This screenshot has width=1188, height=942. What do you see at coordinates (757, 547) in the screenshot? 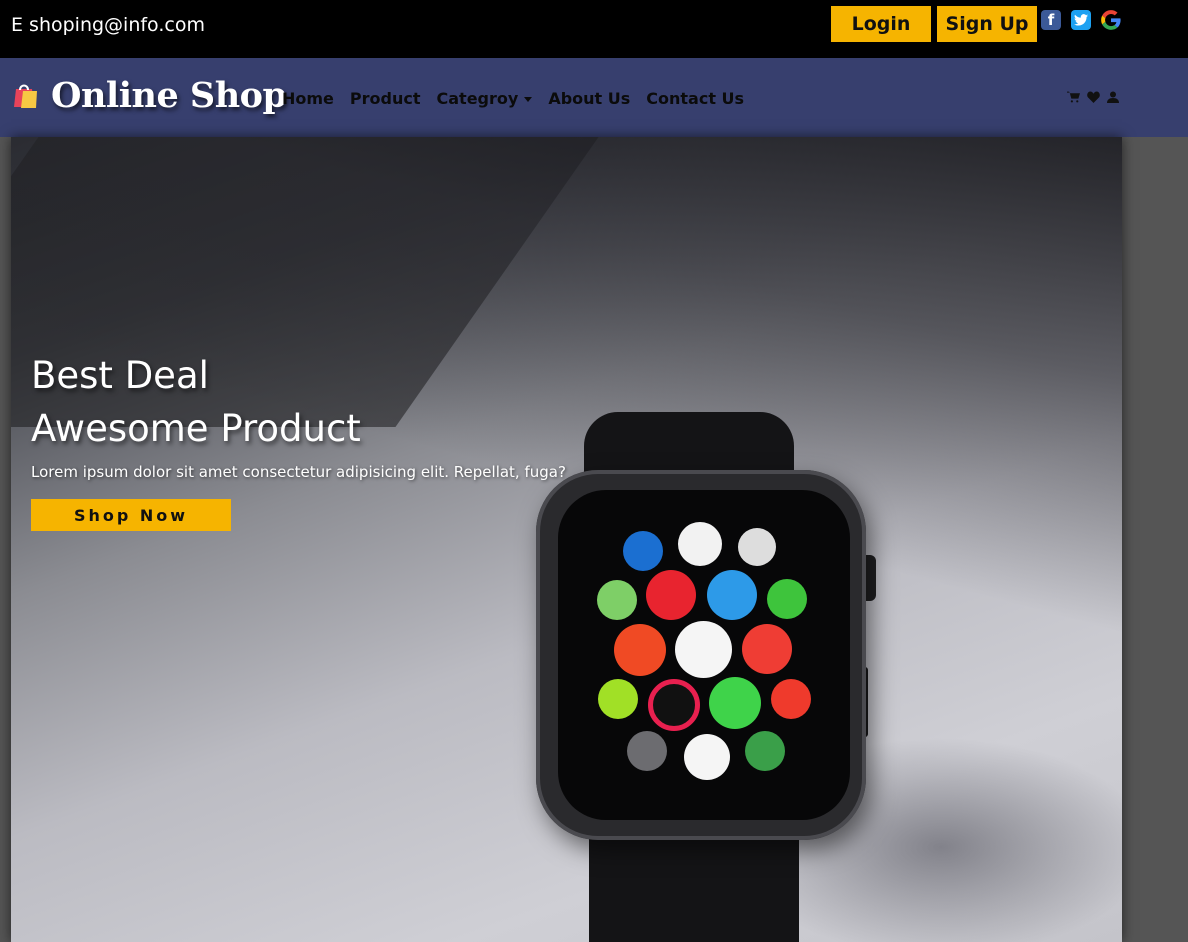
I see `stocks-app-icon` at bounding box center [757, 547].